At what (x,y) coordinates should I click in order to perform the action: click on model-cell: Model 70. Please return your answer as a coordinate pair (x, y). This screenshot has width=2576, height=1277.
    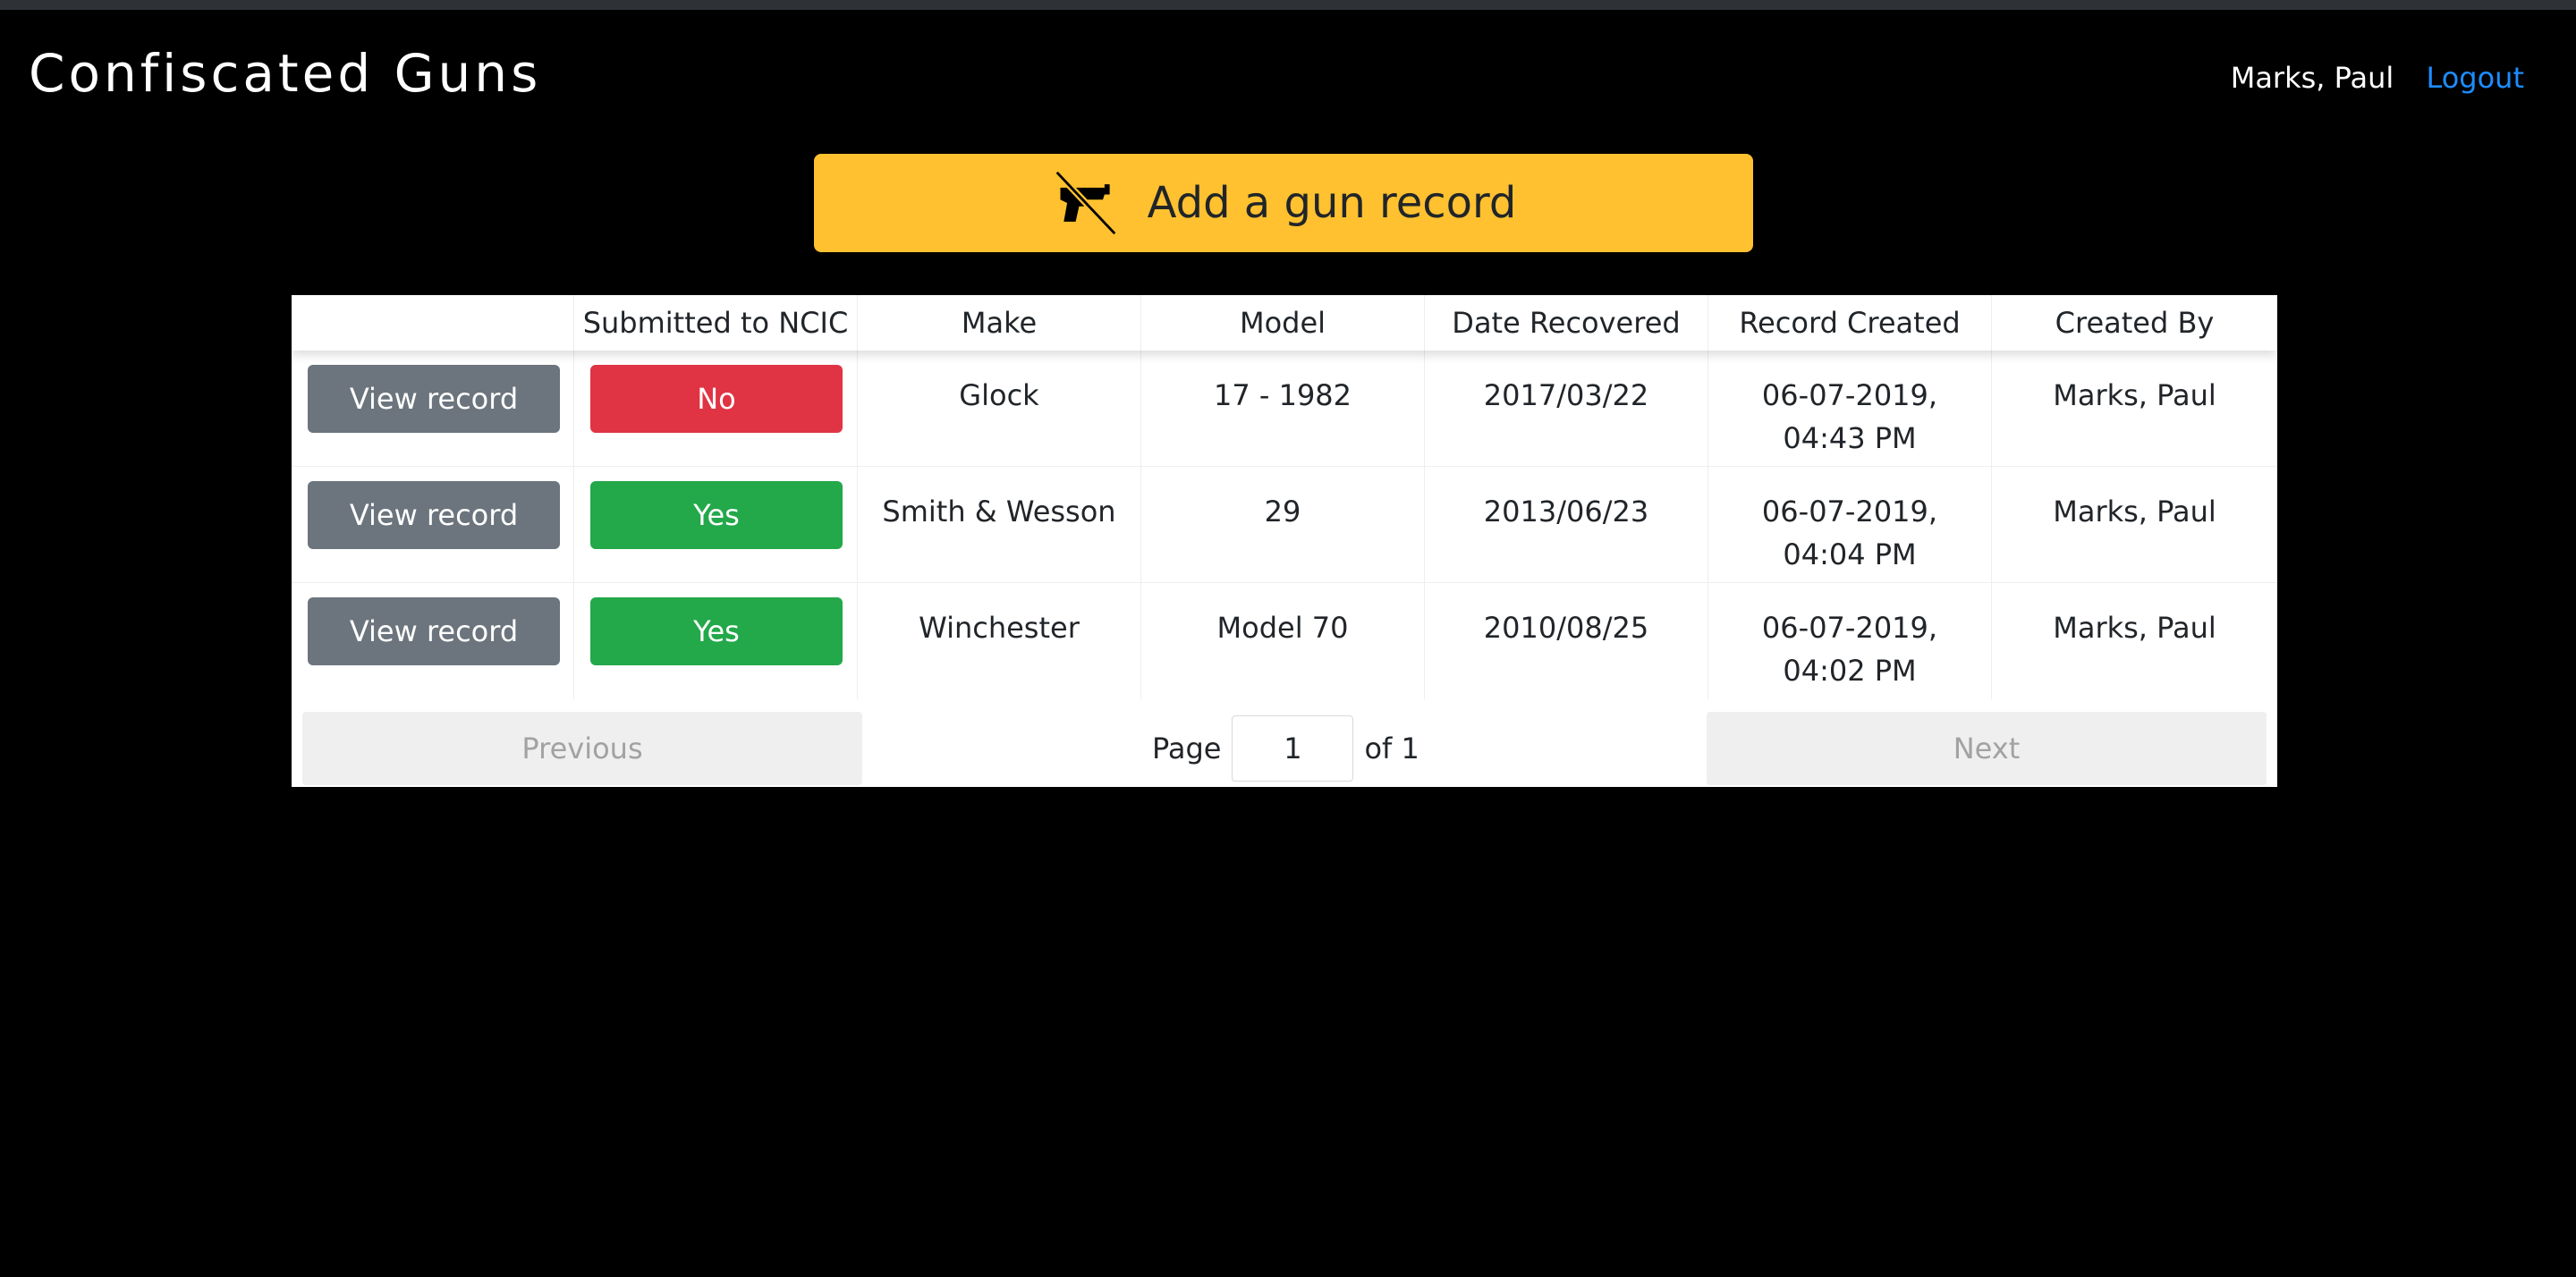
    Looking at the image, I should click on (1283, 641).